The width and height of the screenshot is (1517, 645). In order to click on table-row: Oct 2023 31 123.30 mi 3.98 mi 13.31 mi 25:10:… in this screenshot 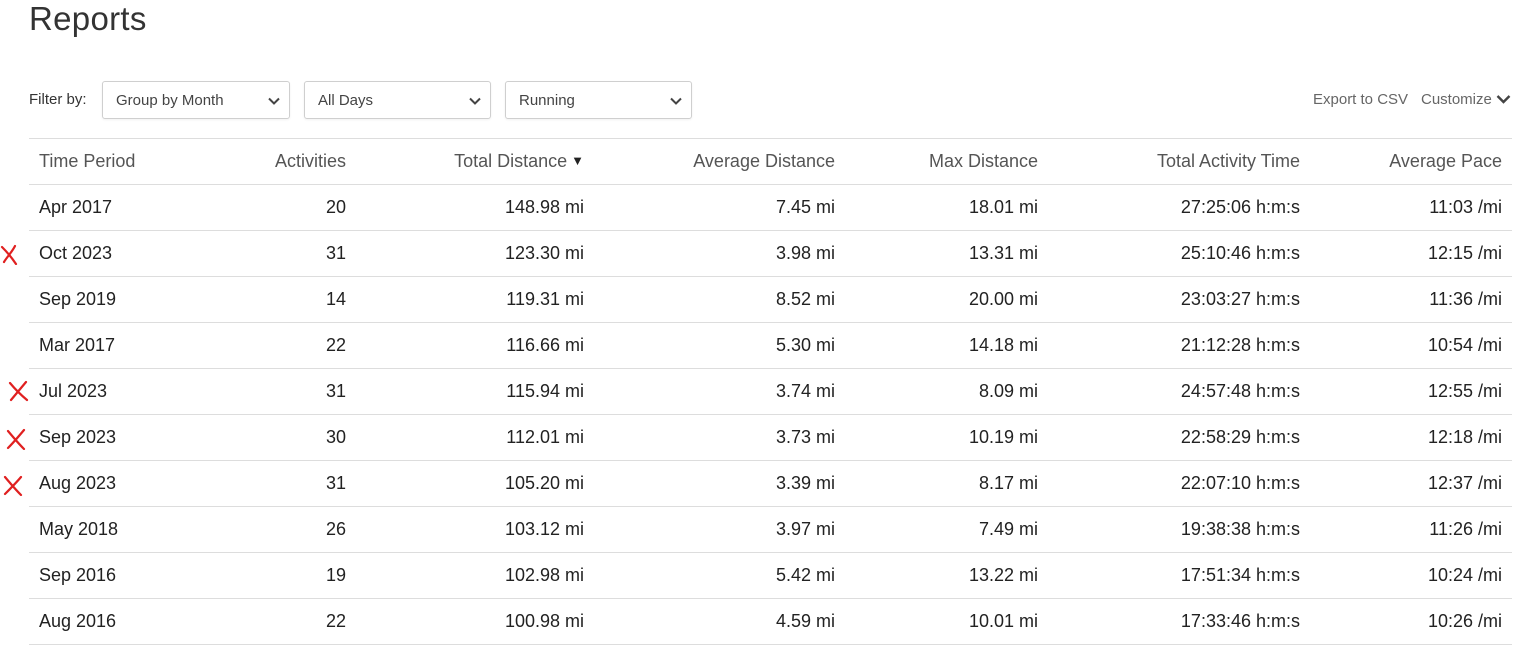, I will do `click(770, 253)`.